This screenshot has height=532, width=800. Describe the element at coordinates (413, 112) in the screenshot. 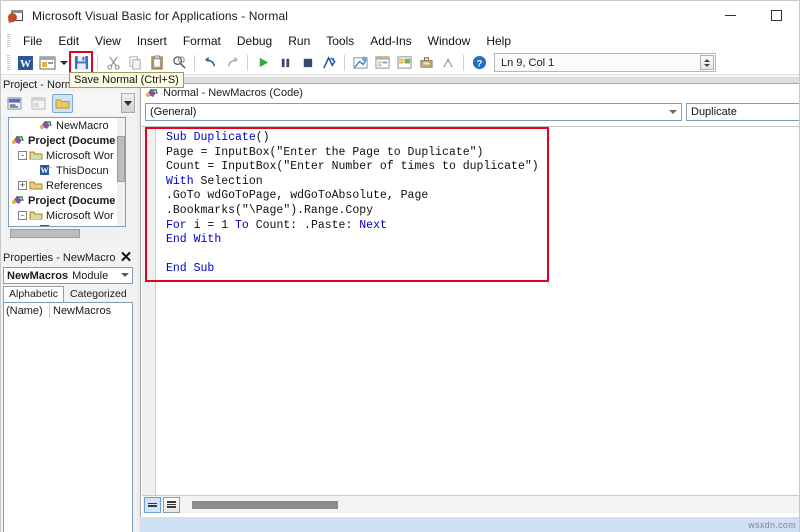

I see `object-dropdown: (General)` at that location.